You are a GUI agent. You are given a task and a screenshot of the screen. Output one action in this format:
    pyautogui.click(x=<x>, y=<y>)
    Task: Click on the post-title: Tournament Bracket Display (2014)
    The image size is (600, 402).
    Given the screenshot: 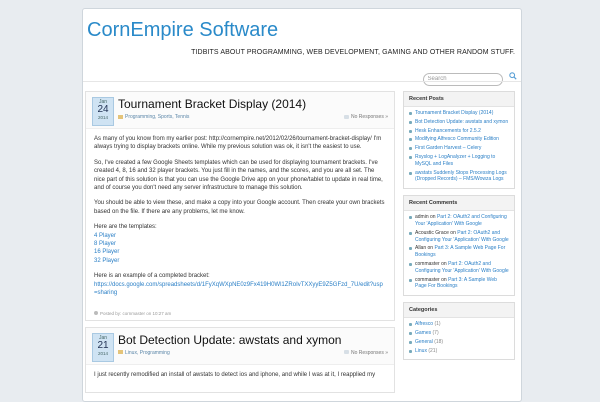 What is the action you would take?
    pyautogui.click(x=212, y=104)
    